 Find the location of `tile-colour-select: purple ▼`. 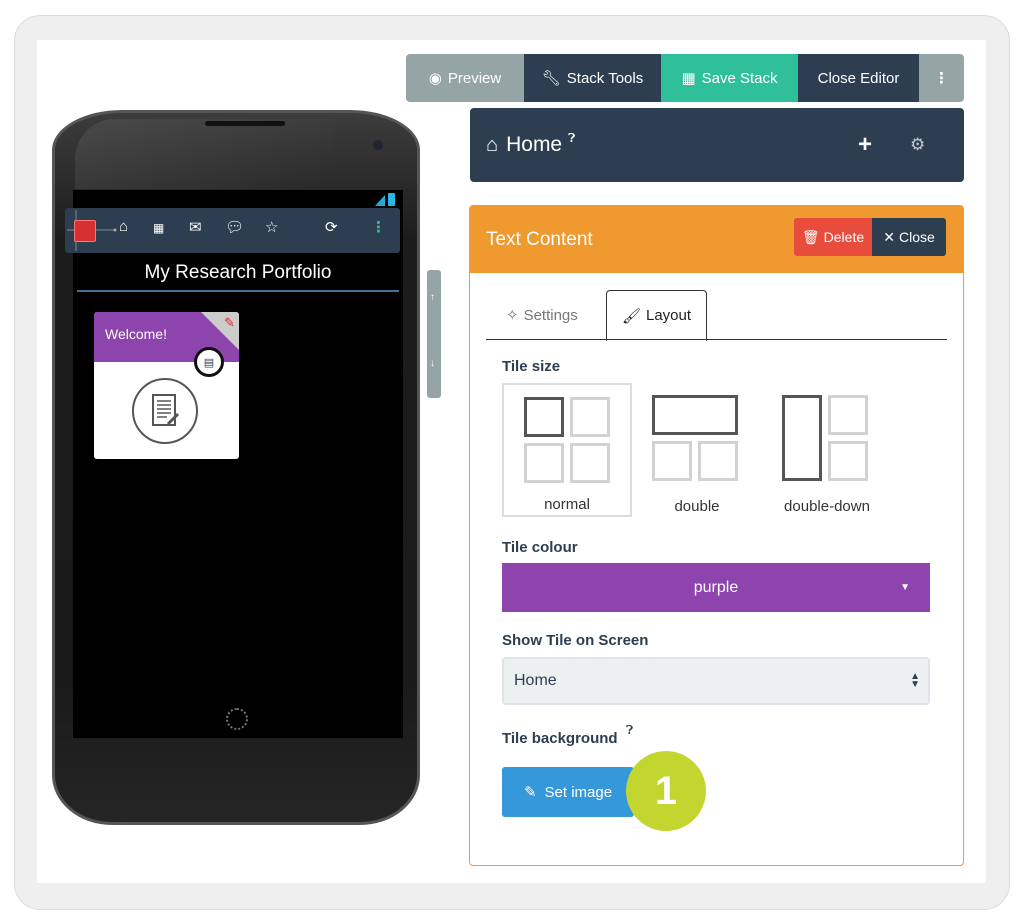

tile-colour-select: purple ▼ is located at coordinates (716, 587).